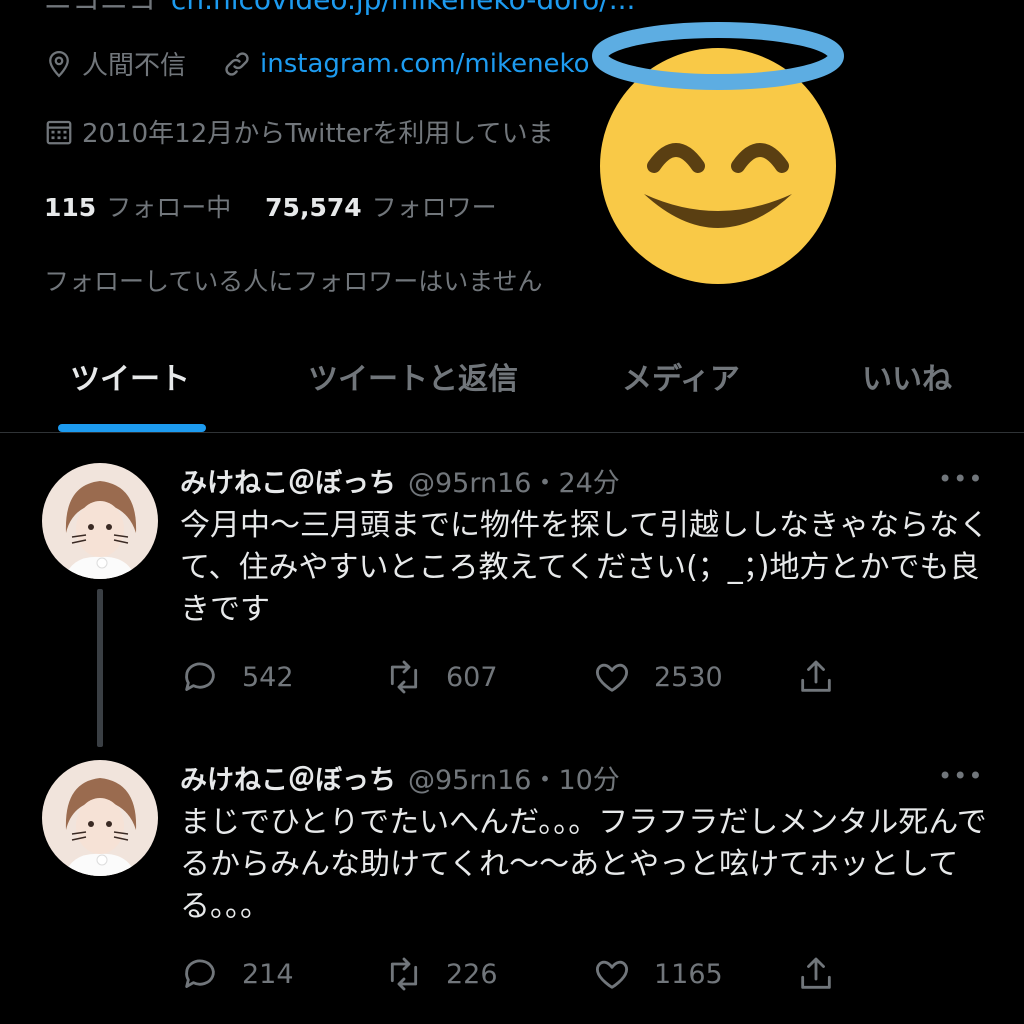  What do you see at coordinates (237, 974) in the screenshot?
I see `reply-button: 214` at bounding box center [237, 974].